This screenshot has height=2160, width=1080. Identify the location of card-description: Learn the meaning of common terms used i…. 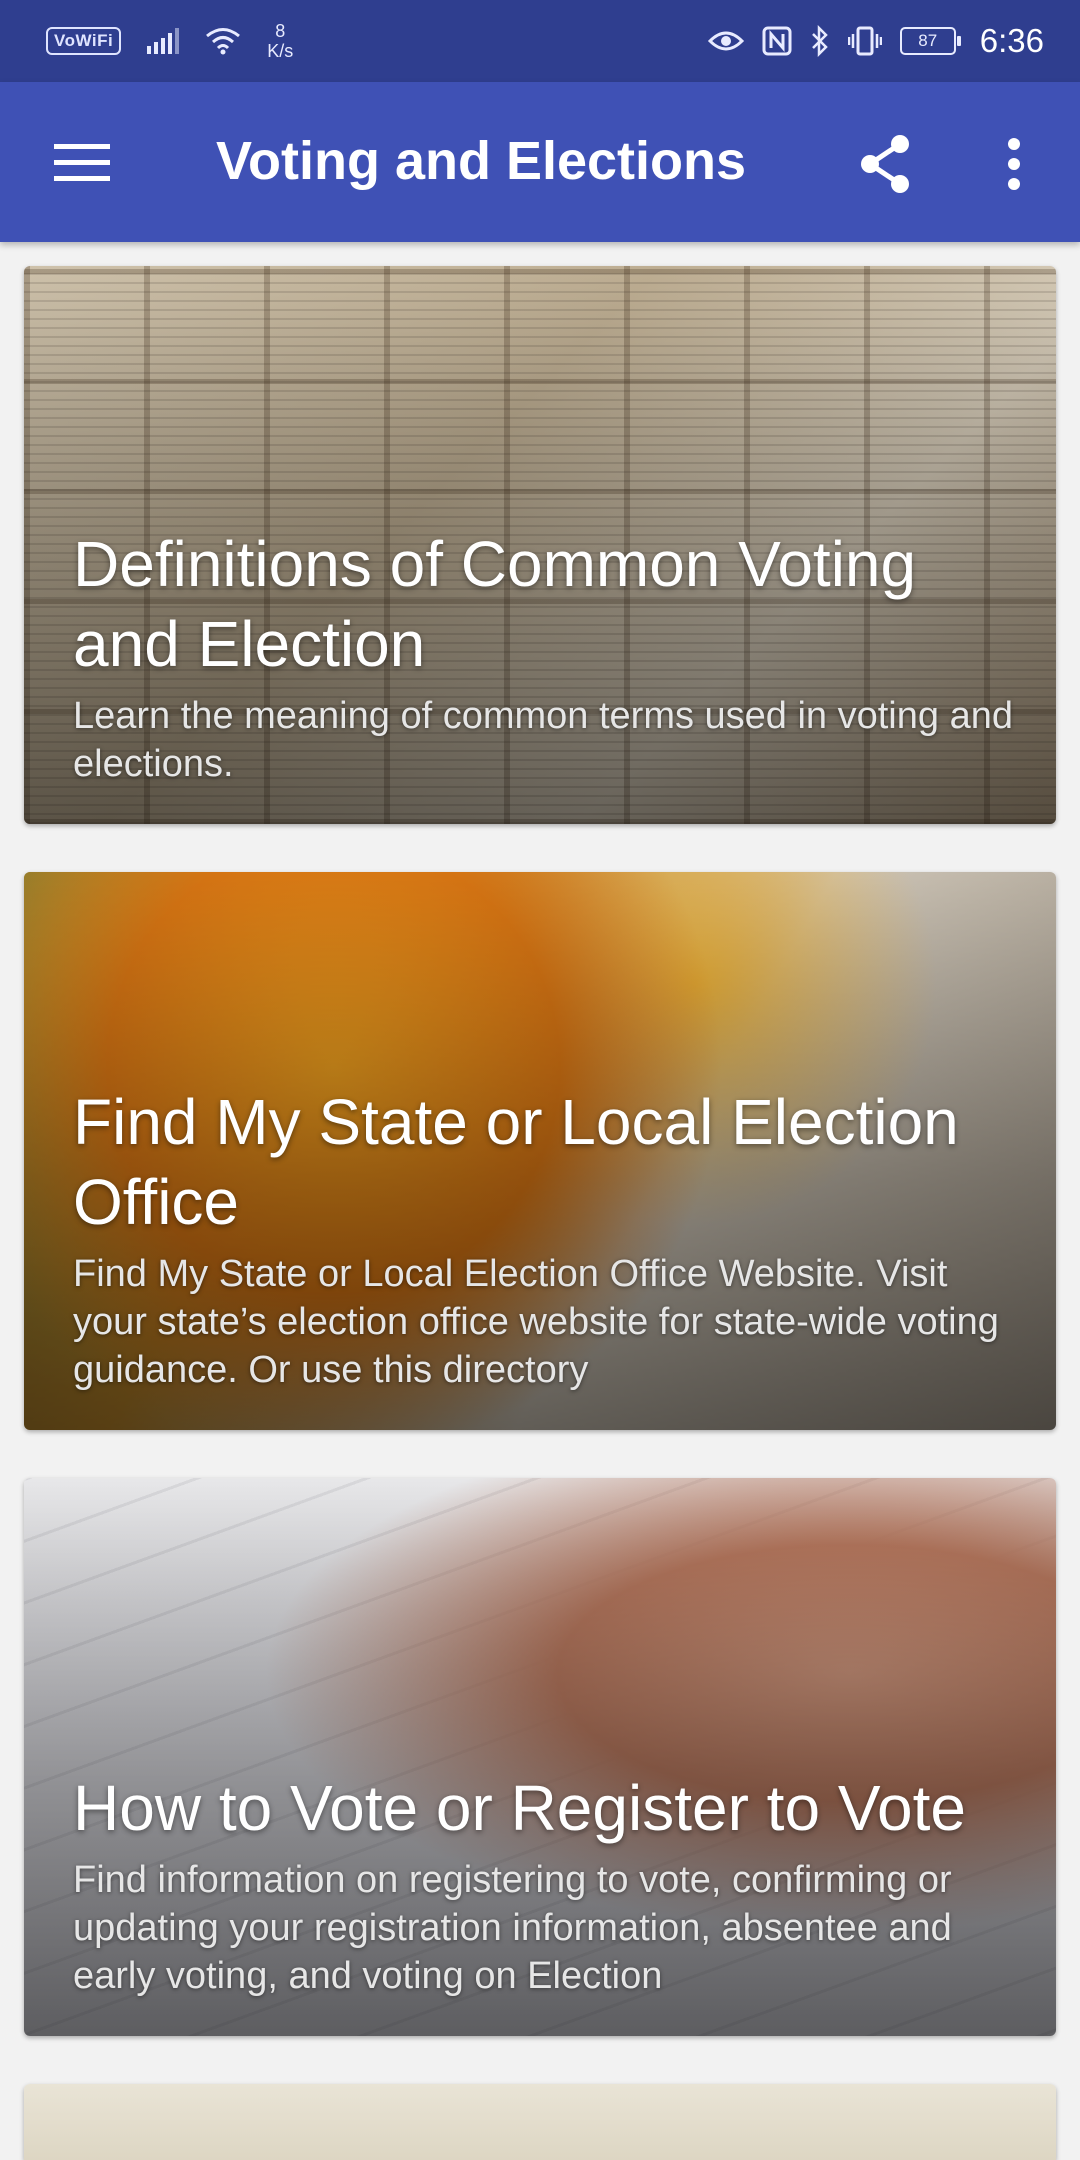
(543, 740).